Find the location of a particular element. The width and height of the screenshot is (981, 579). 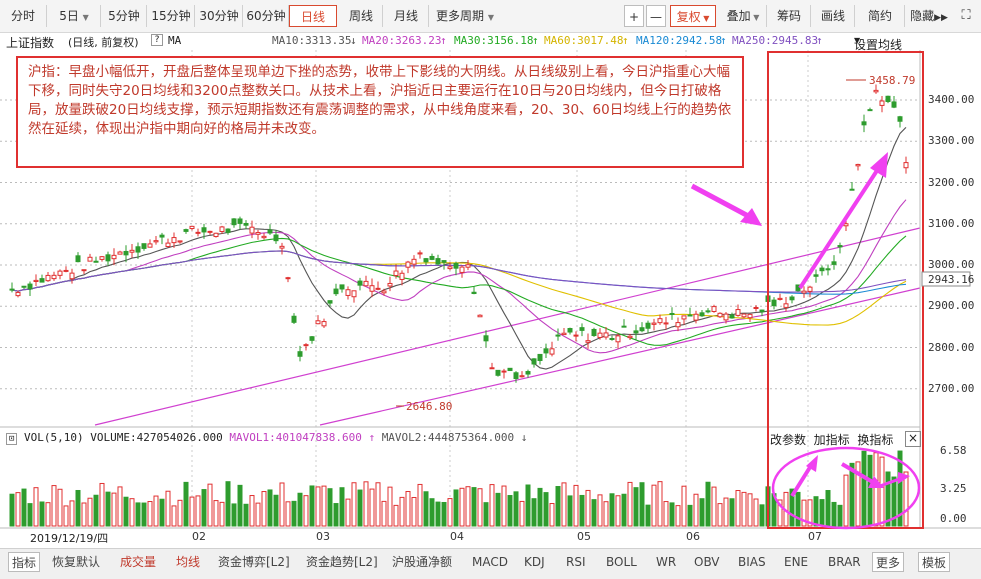

collapse-icon: ⊡ is located at coordinates (12, 439).